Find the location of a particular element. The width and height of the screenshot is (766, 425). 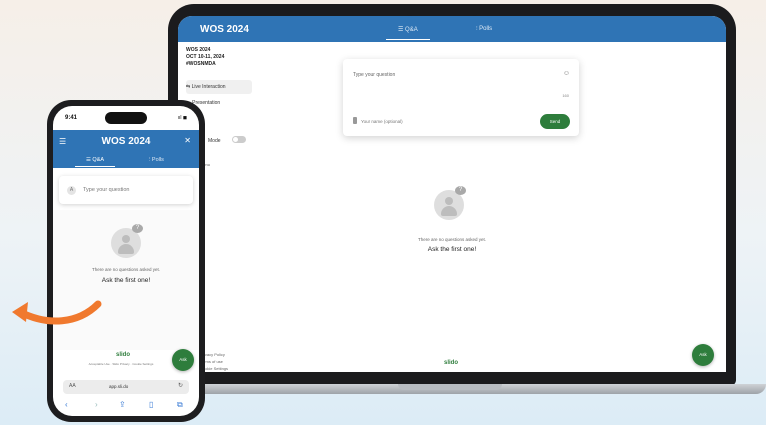

smile-icon: ☺ is located at coordinates (566, 73).